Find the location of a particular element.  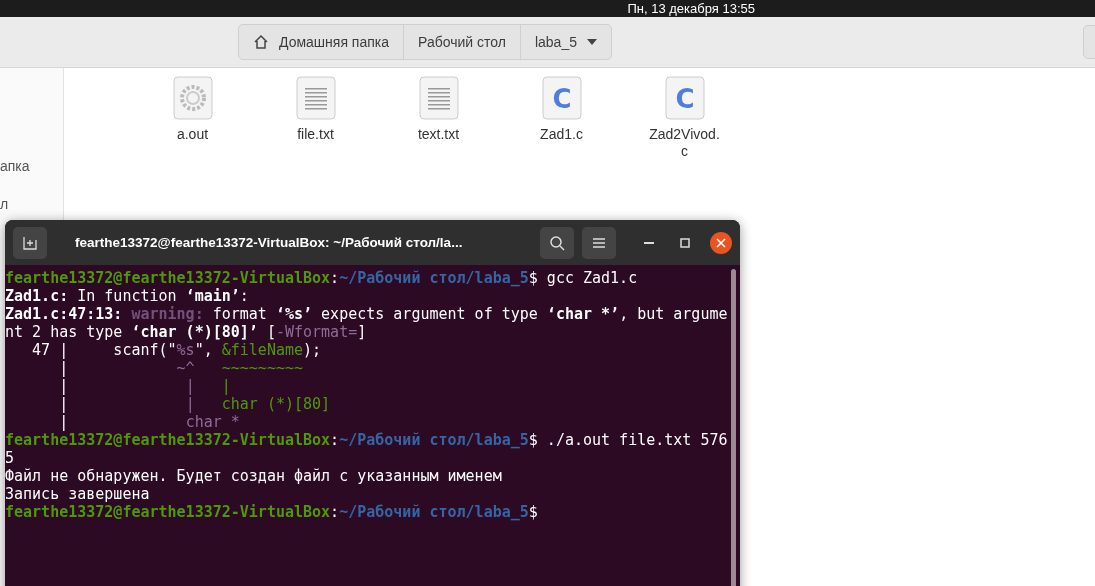

sidebar-item: л is located at coordinates (31, 204).